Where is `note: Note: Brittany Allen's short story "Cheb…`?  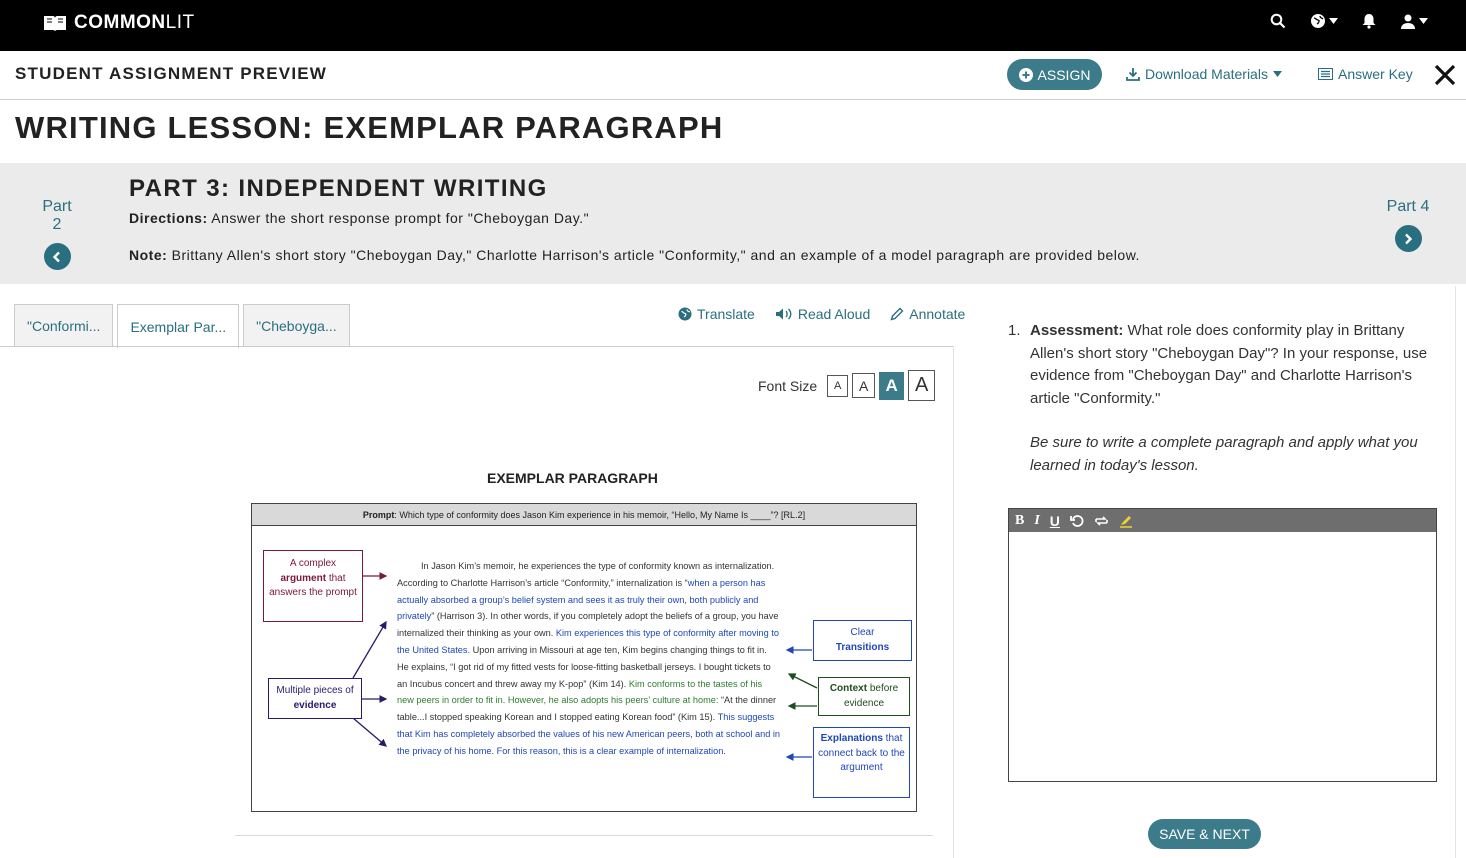 note: Note: Brittany Allen's short story "Cheb… is located at coordinates (634, 255).